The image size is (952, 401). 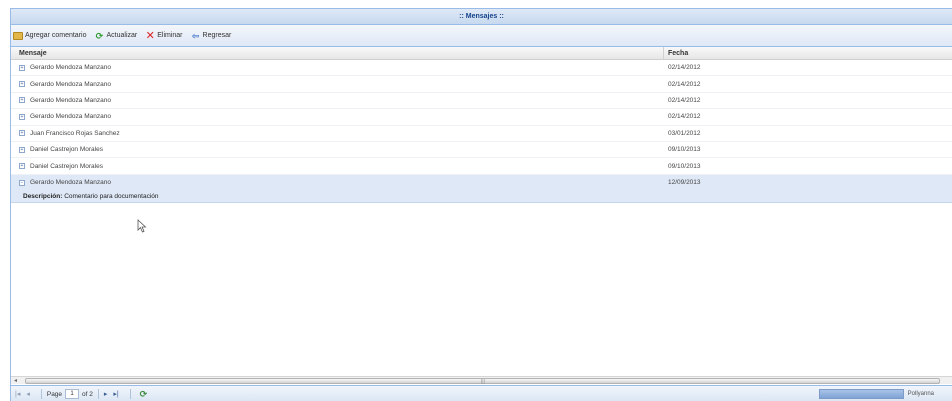 I want to click on delete-button: ✕ Eliminar, so click(x=164, y=35).